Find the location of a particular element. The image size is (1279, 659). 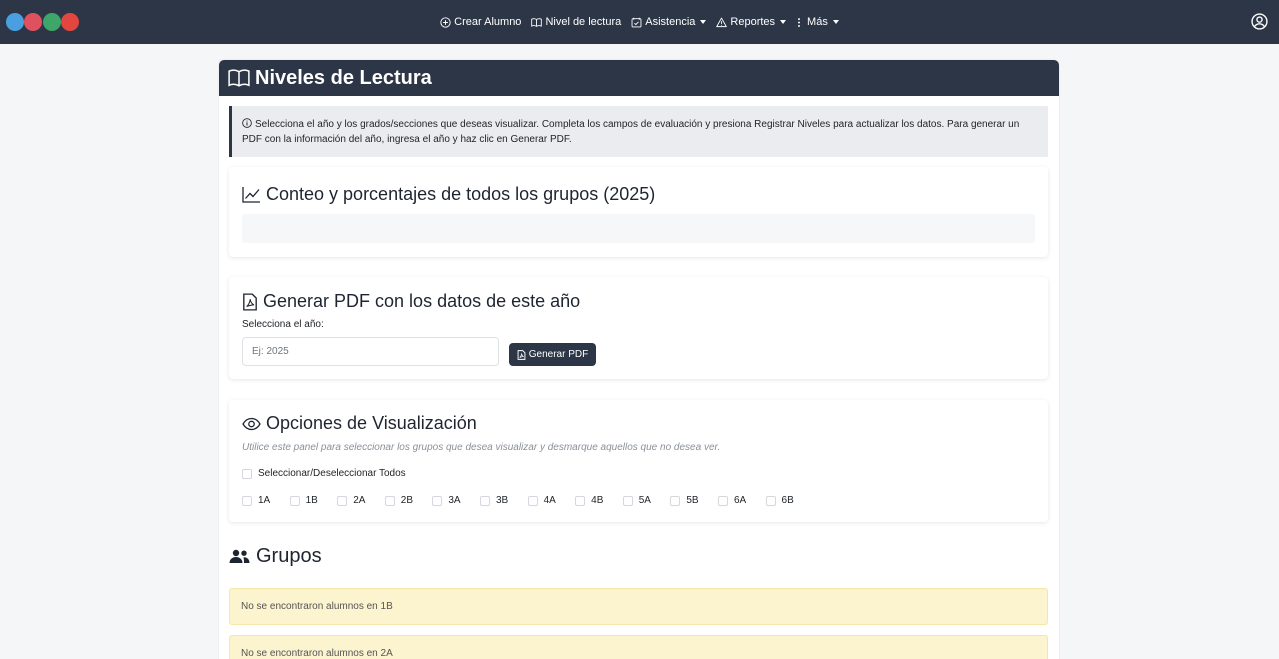

group-label: 1A is located at coordinates (264, 500).